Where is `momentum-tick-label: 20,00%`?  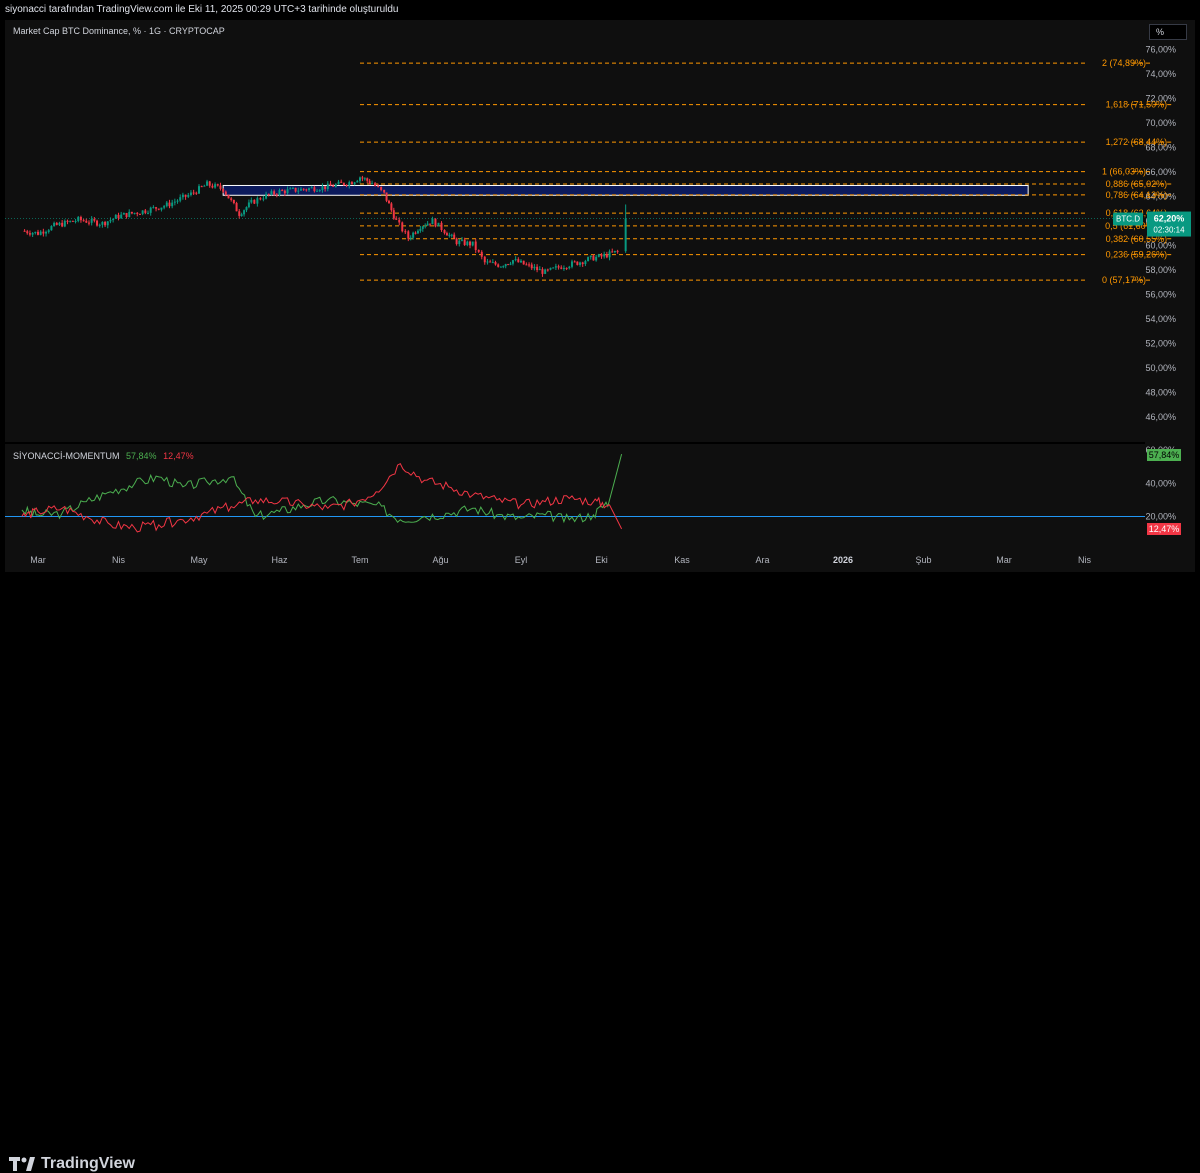 momentum-tick-label: 20,00% is located at coordinates (1160, 517).